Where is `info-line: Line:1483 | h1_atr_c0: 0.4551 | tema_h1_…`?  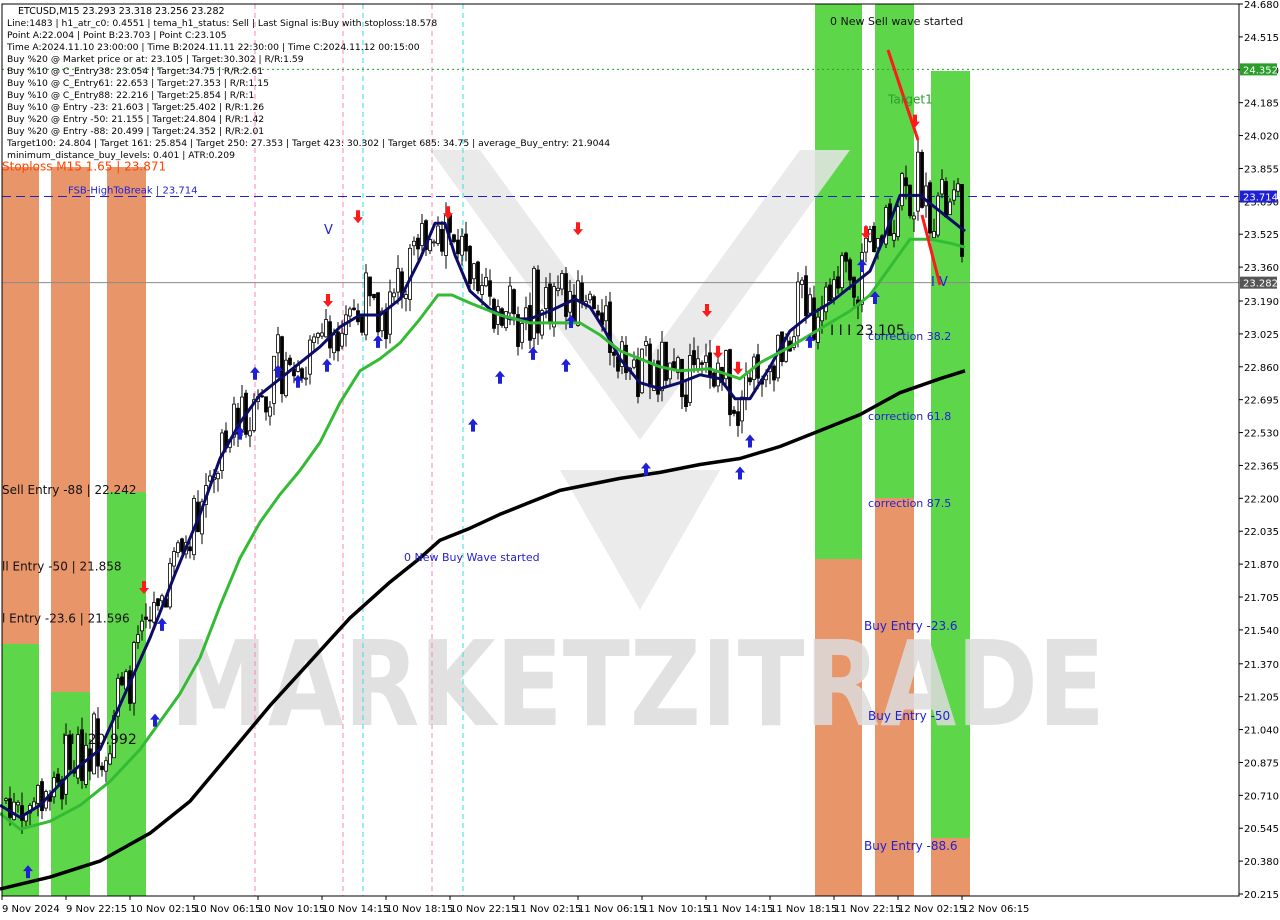
info-line: Line:1483 | h1_atr_c0: 0.4551 | tema_h1_… is located at coordinates (222, 23).